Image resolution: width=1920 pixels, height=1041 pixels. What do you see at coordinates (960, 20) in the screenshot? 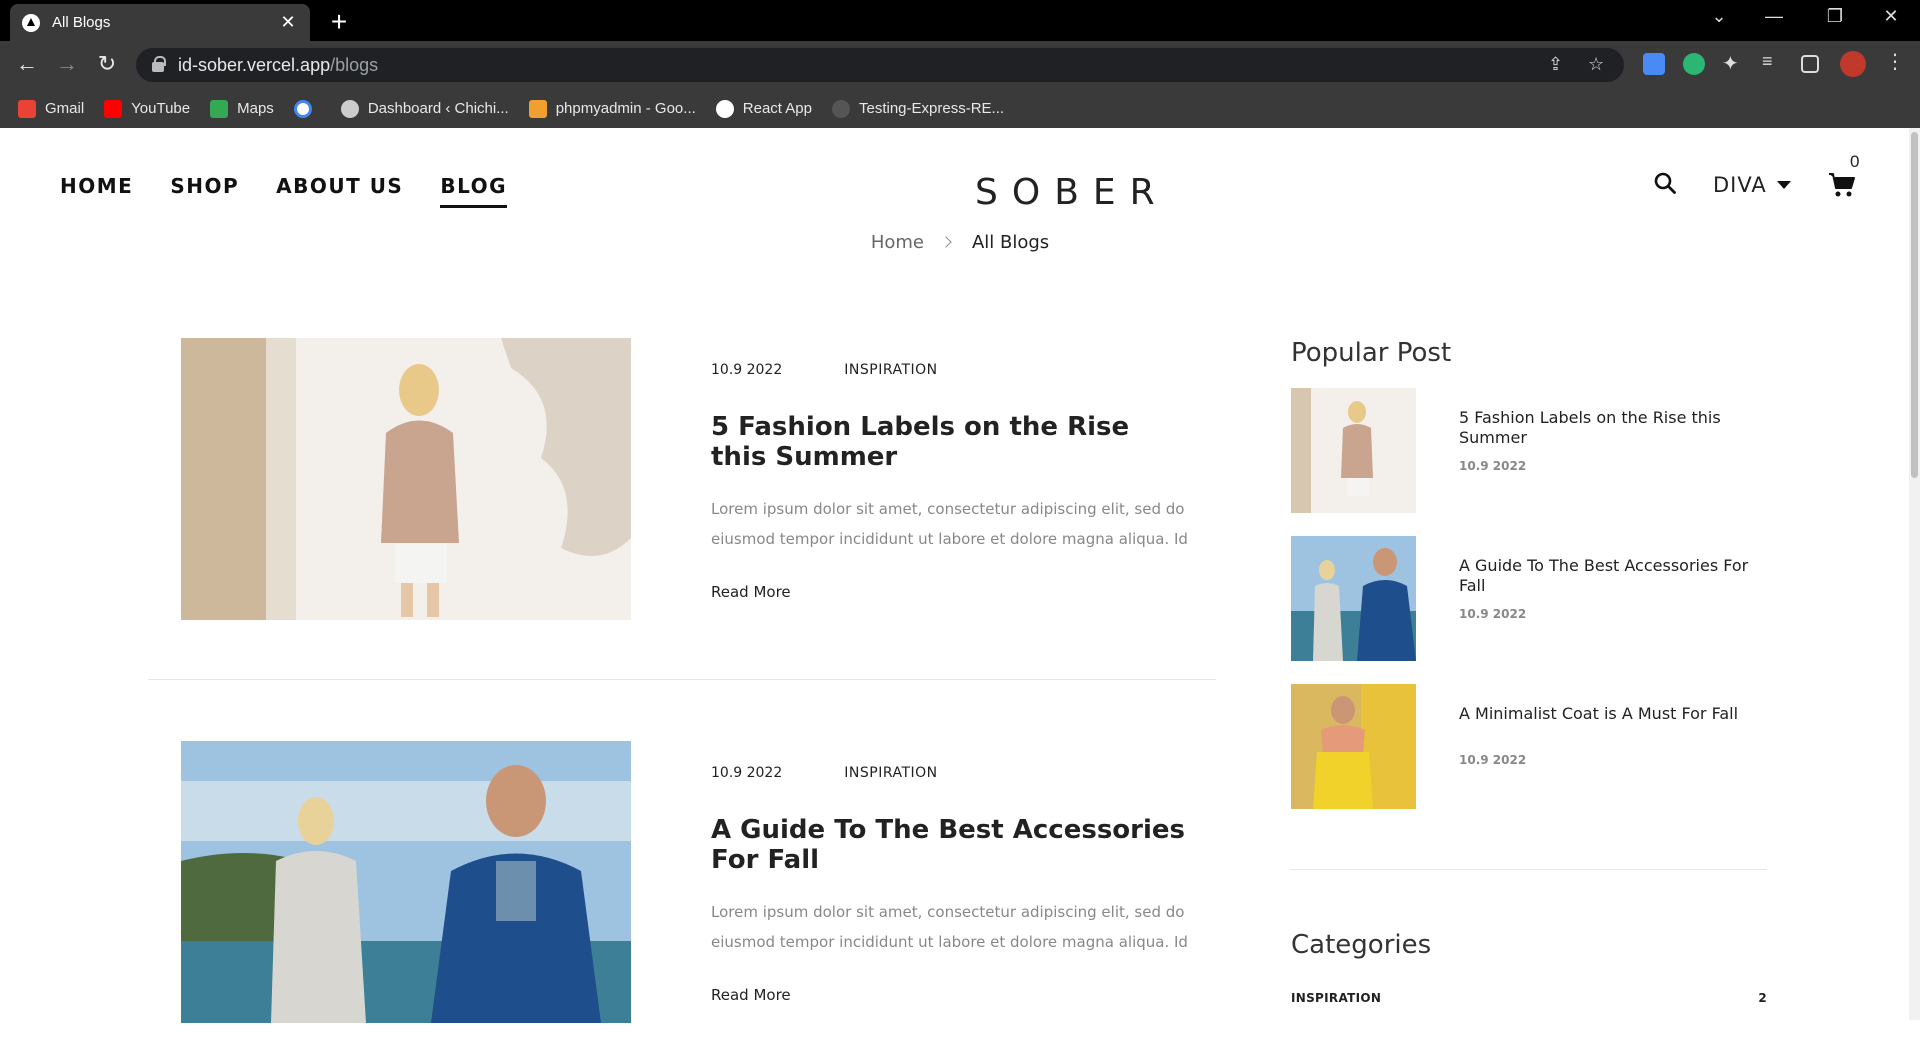
I see `browser-tab-strip: All Blogs ✕ + ⌄ — ❐ ✕` at bounding box center [960, 20].